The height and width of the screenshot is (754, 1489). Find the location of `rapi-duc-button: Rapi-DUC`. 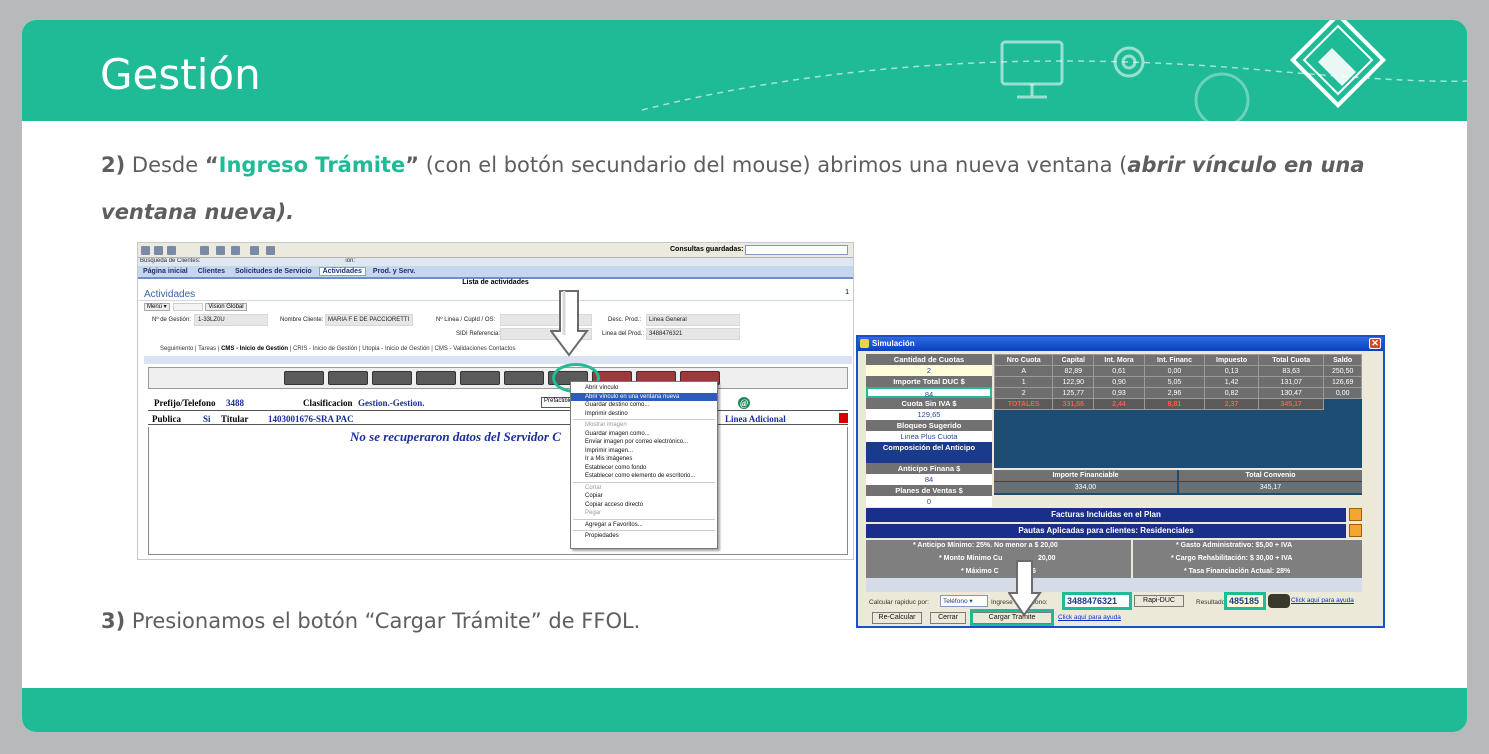

rapi-duc-button: Rapi-DUC is located at coordinates (1159, 601).